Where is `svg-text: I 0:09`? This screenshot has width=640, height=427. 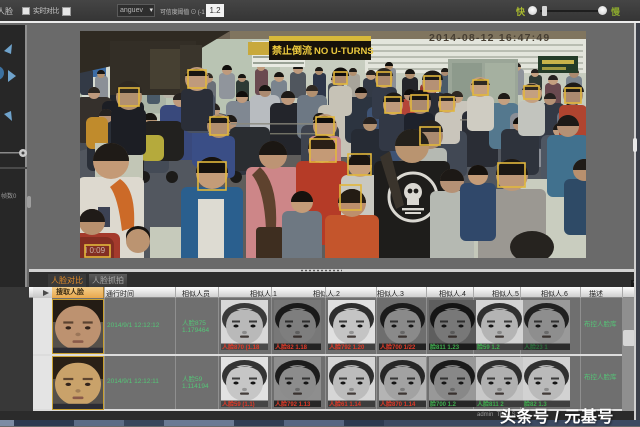
svg-text: I 0:09 is located at coordinates (95, 250).